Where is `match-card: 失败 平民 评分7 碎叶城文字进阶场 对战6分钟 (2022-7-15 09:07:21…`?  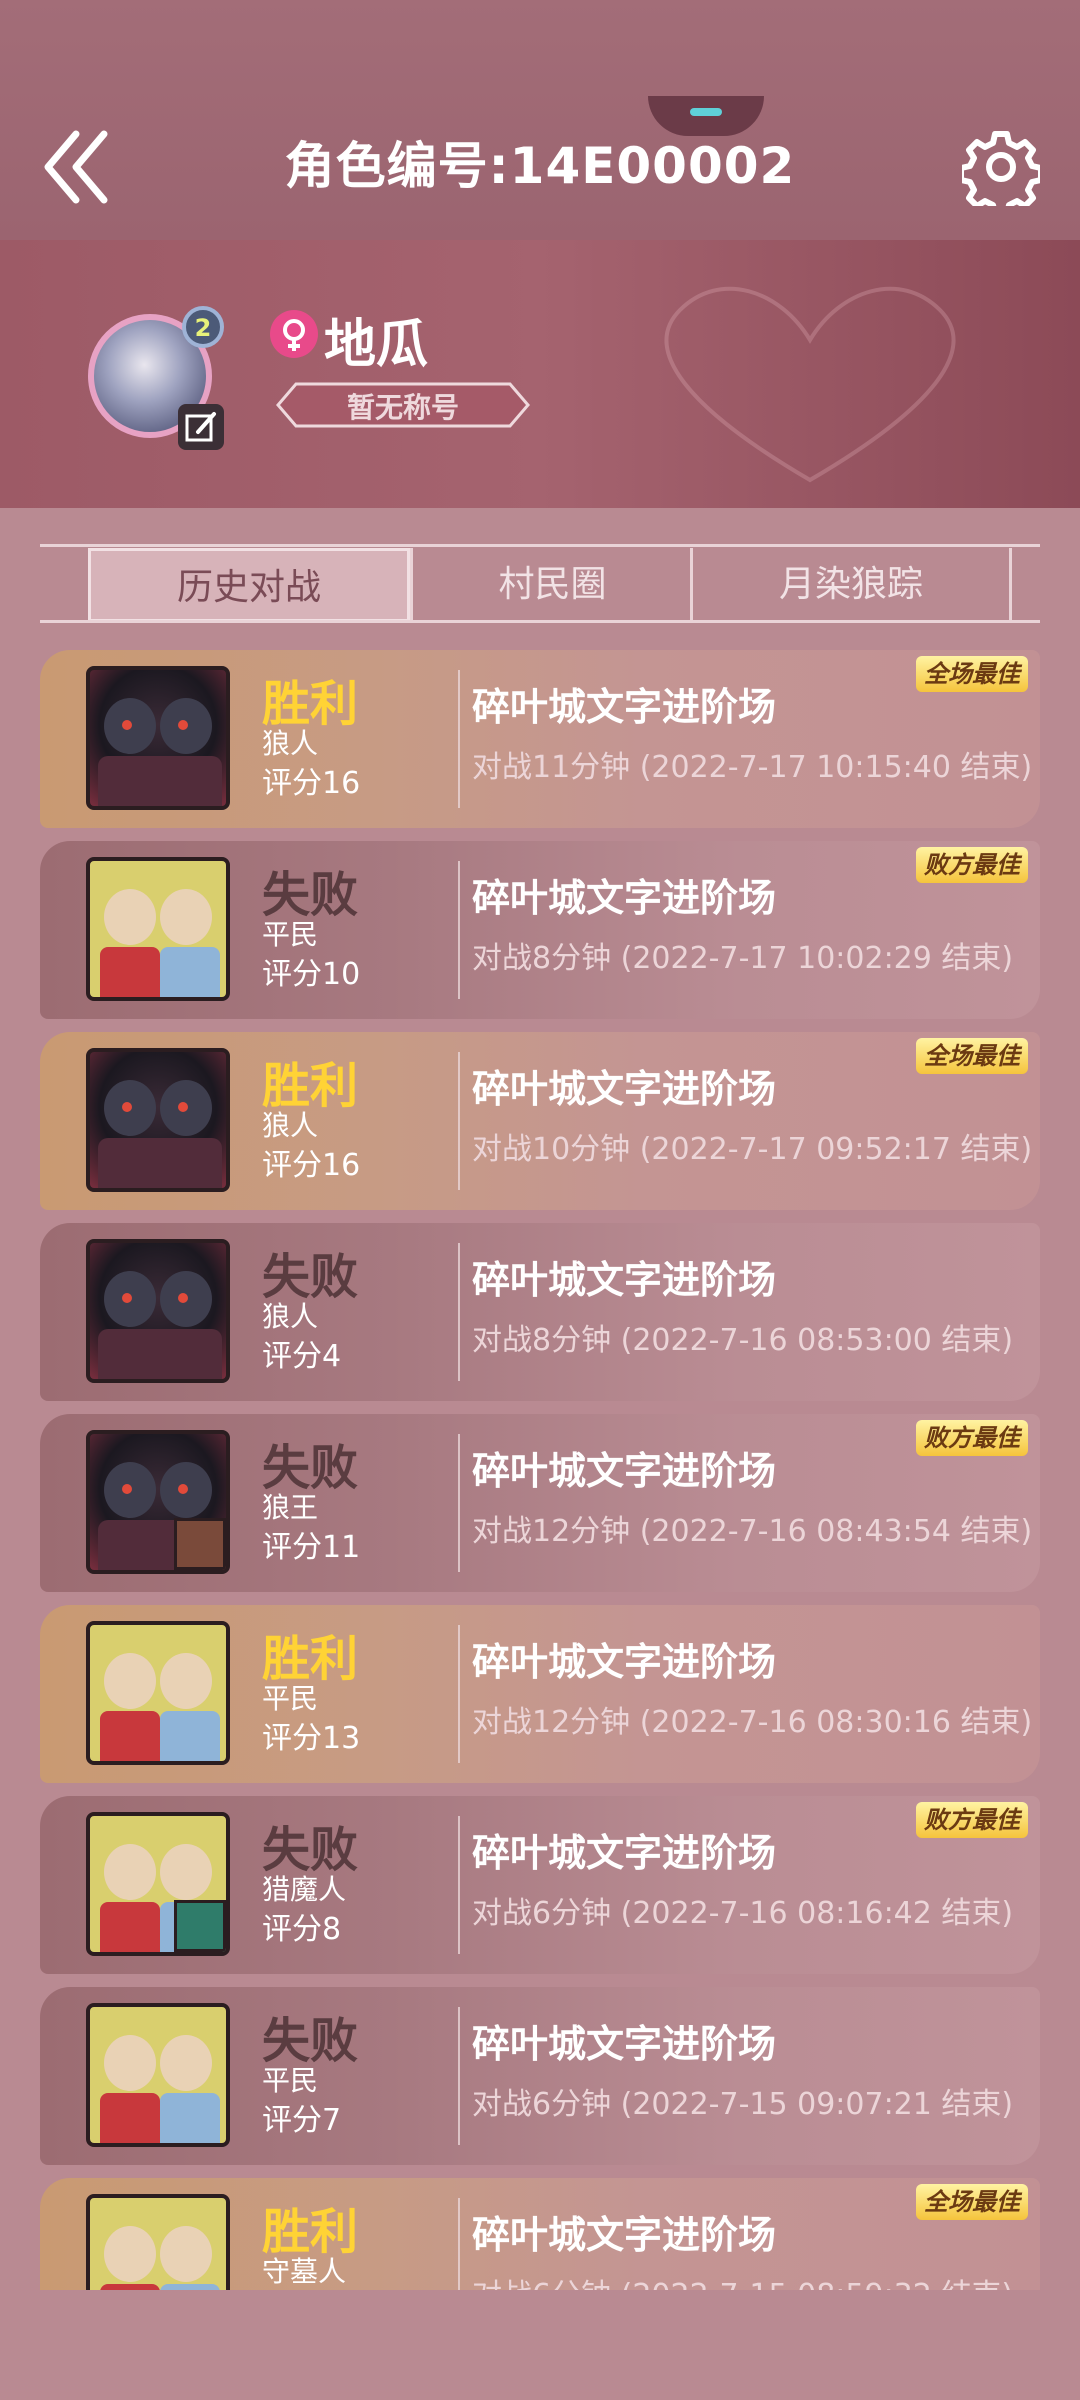 match-card: 失败 平民 评分7 碎叶城文字进阶场 对战6分钟 (2022-7-15 09:07:21… is located at coordinates (540, 2076).